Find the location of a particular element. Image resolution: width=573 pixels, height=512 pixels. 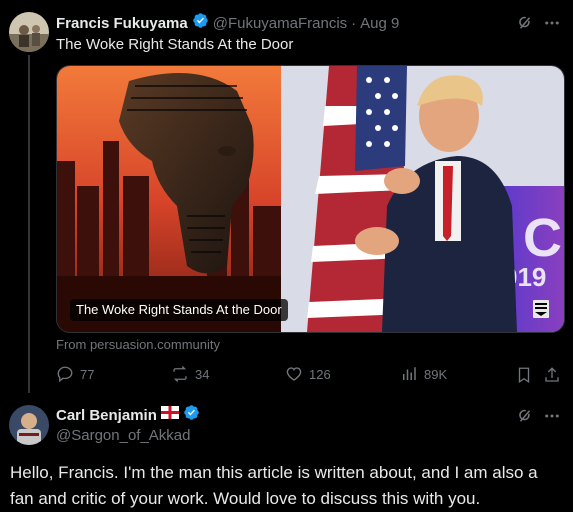

bookmark-icon is located at coordinates (524, 375).